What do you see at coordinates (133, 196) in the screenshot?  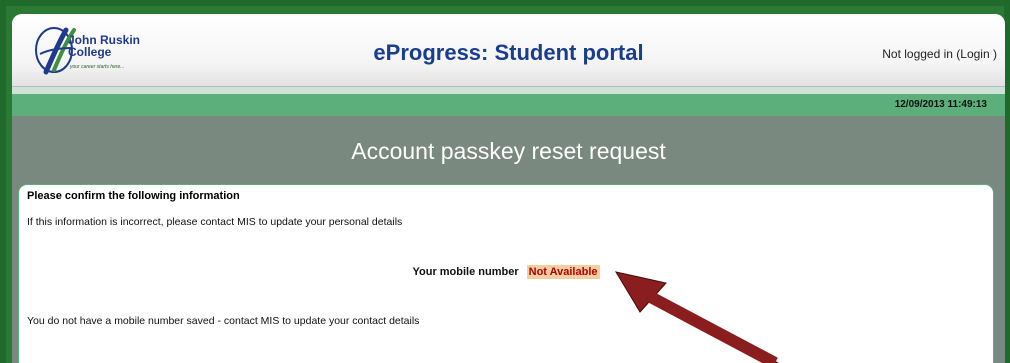 I see `panel-heading: Please confirm the following information` at bounding box center [133, 196].